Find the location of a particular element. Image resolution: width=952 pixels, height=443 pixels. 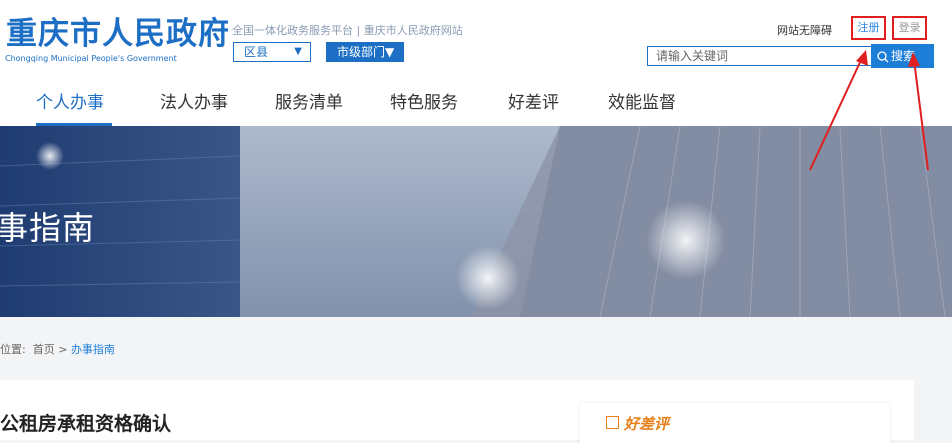

breadcrumb-prefix: 位置: is located at coordinates (13, 349).